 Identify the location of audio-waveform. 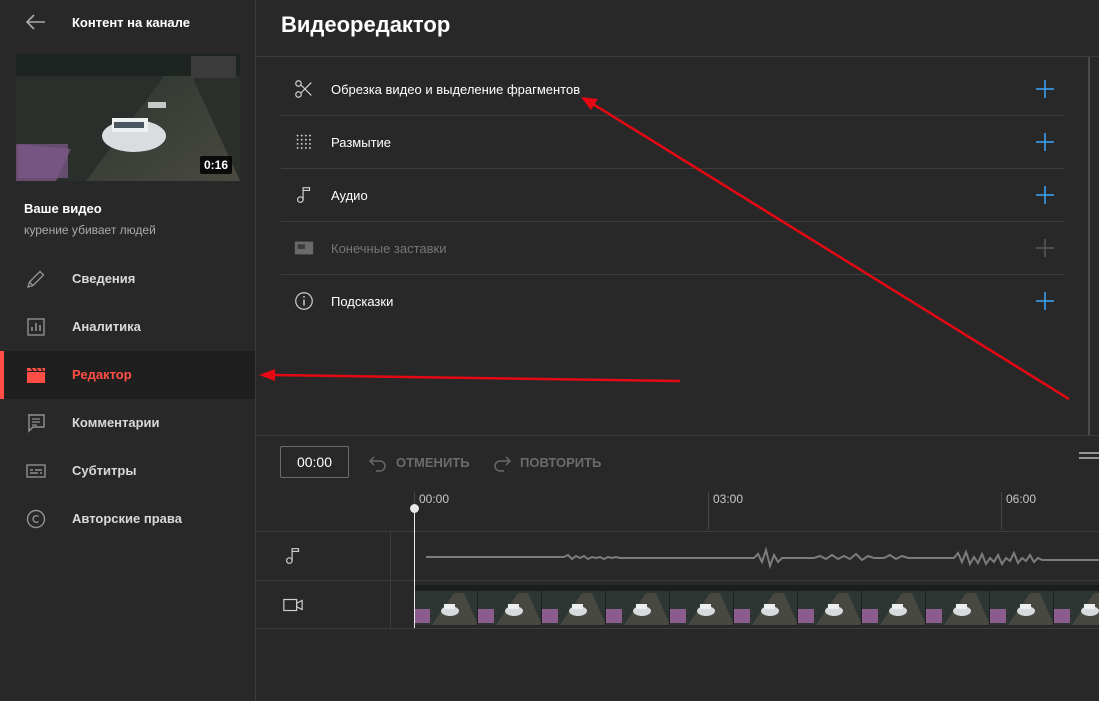
(756, 557).